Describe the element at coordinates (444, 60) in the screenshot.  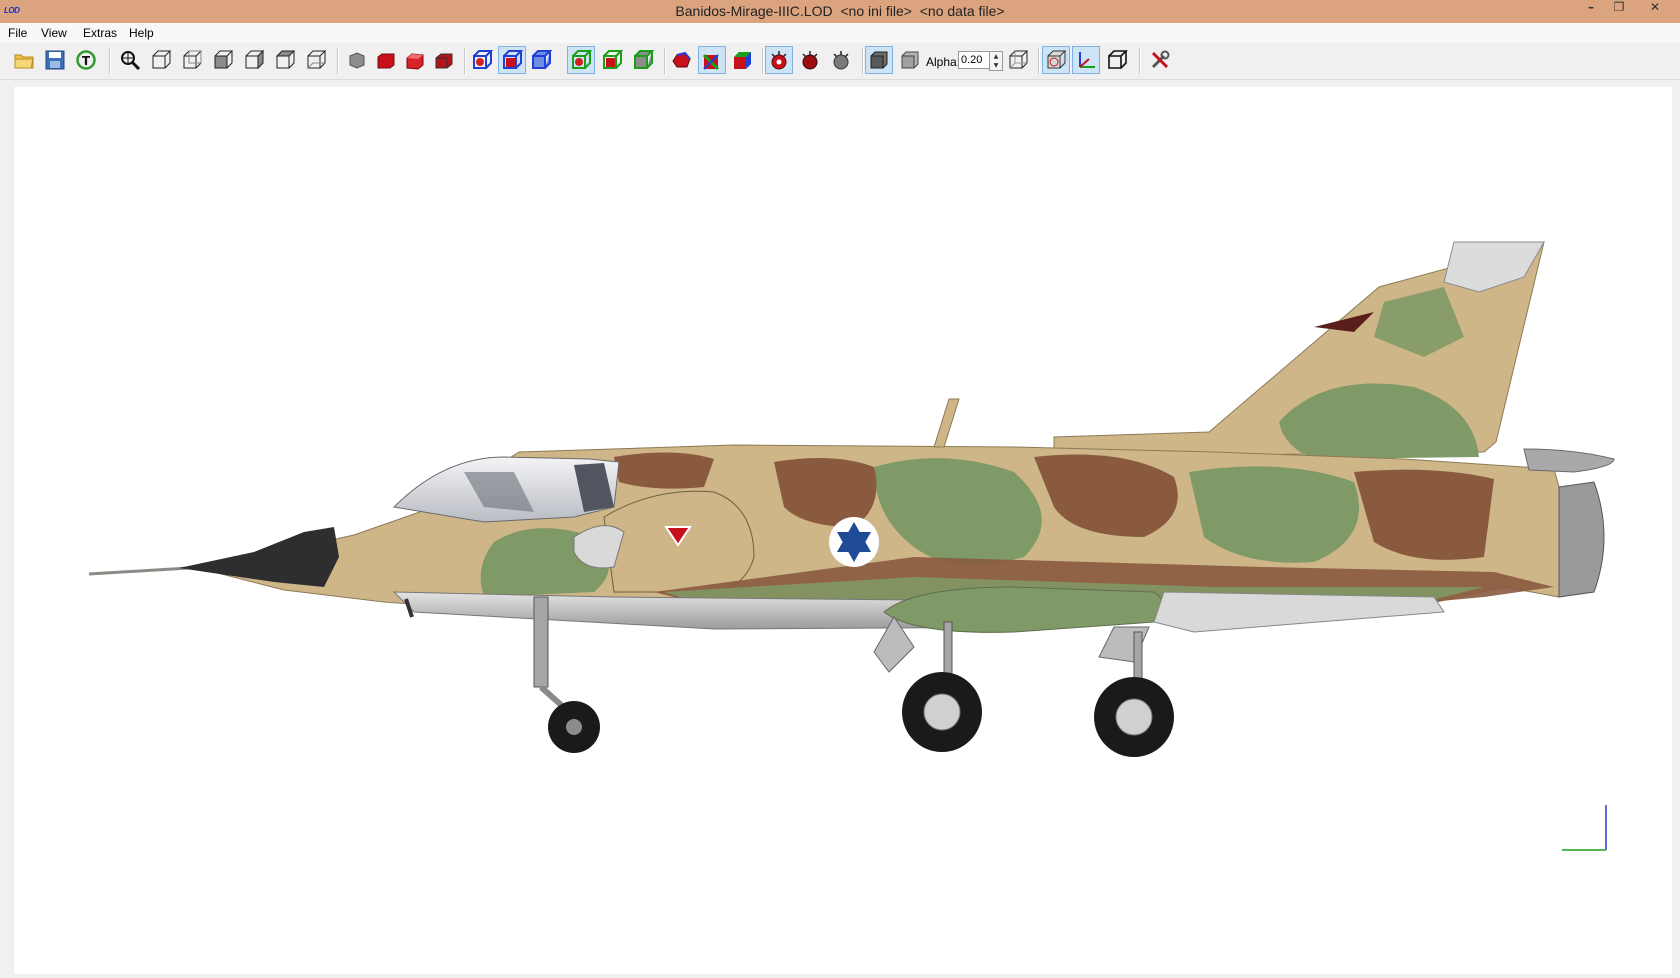
I see `red-textured-icon` at that location.